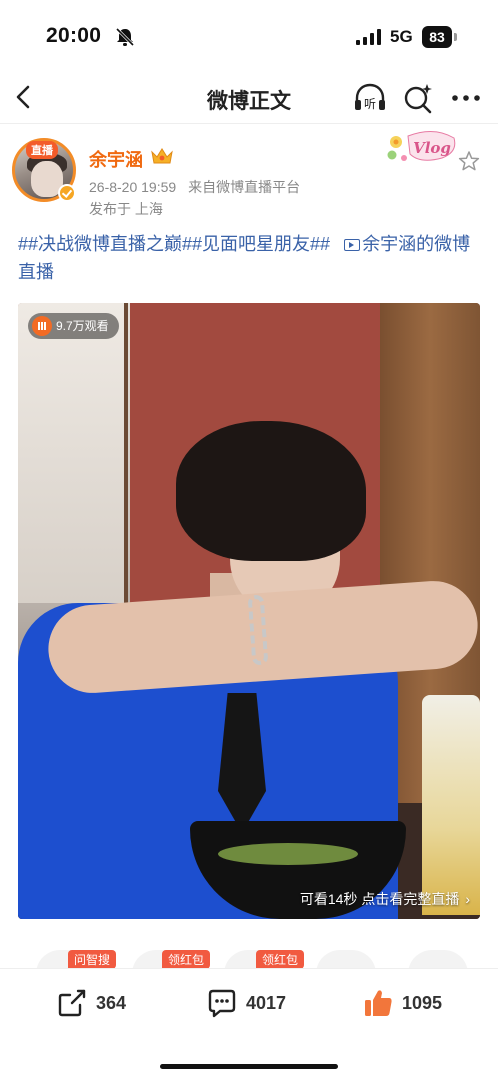 This screenshot has height=1080, width=498. I want to click on share-button: 364, so click(91, 1003).